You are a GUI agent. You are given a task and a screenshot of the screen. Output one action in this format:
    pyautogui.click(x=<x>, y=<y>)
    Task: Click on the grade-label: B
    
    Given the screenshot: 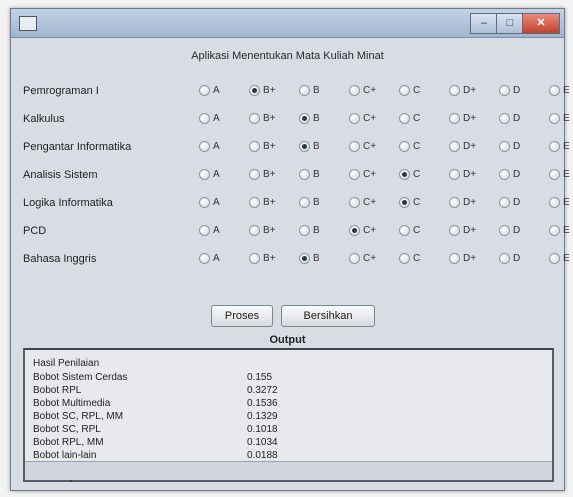 What is the action you would take?
    pyautogui.click(x=316, y=202)
    